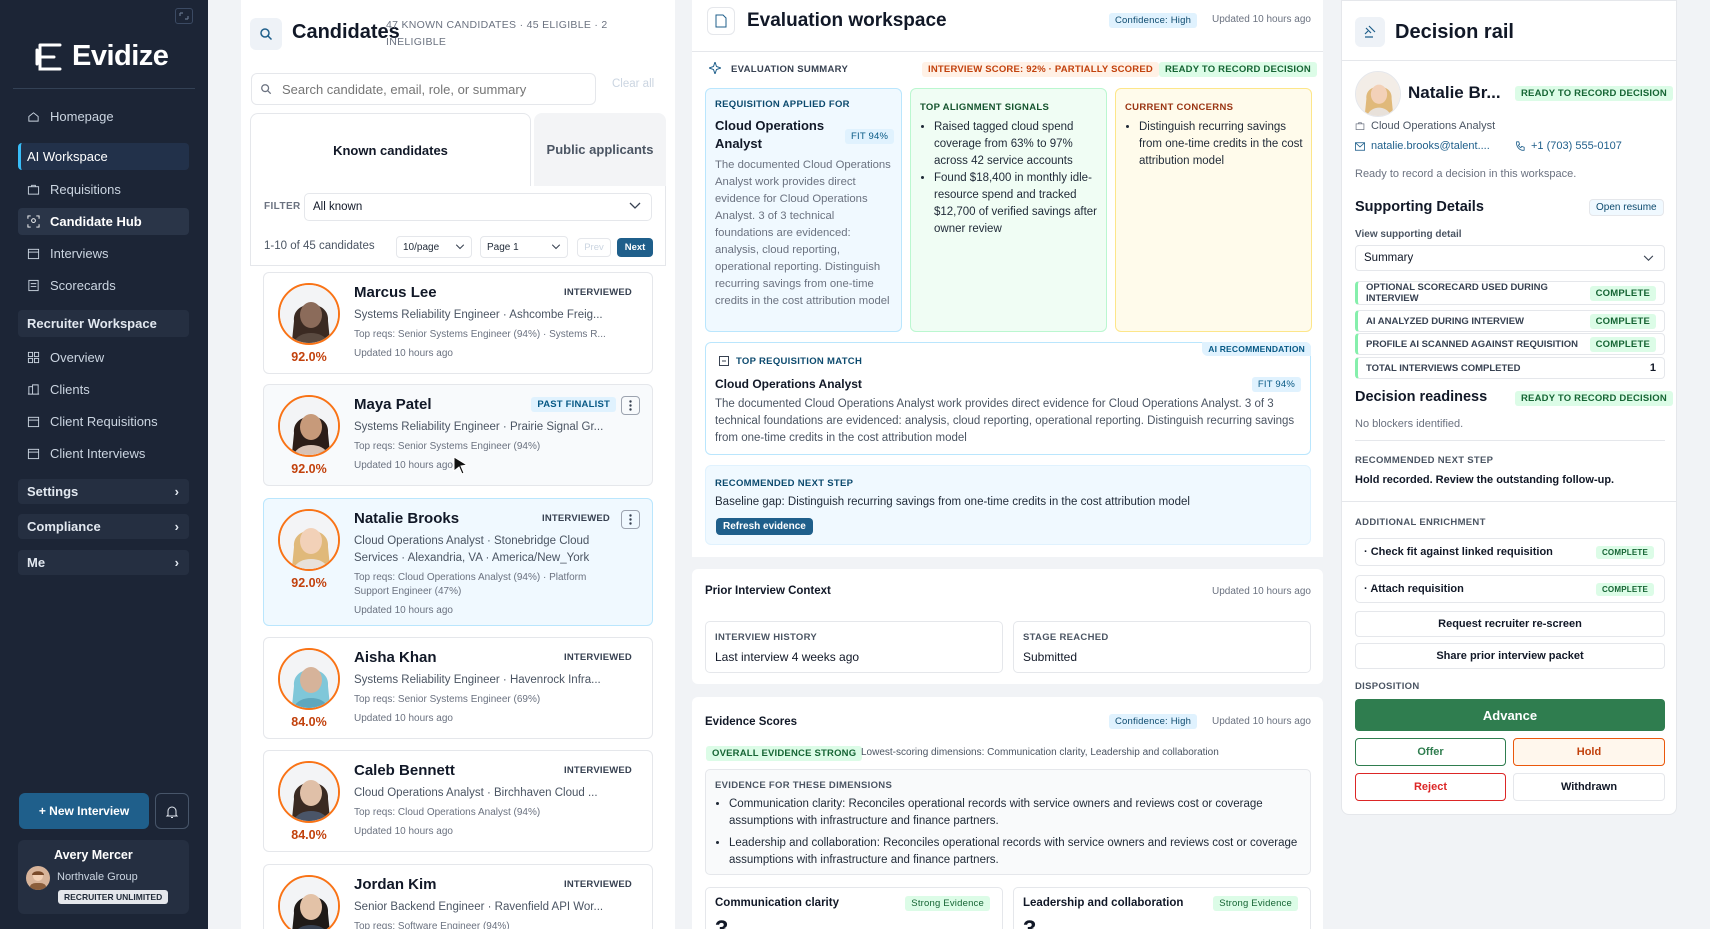 This screenshot has height=929, width=1710. I want to click on nav-recruiter-workspace: Recruiter Workspace, so click(103, 323).